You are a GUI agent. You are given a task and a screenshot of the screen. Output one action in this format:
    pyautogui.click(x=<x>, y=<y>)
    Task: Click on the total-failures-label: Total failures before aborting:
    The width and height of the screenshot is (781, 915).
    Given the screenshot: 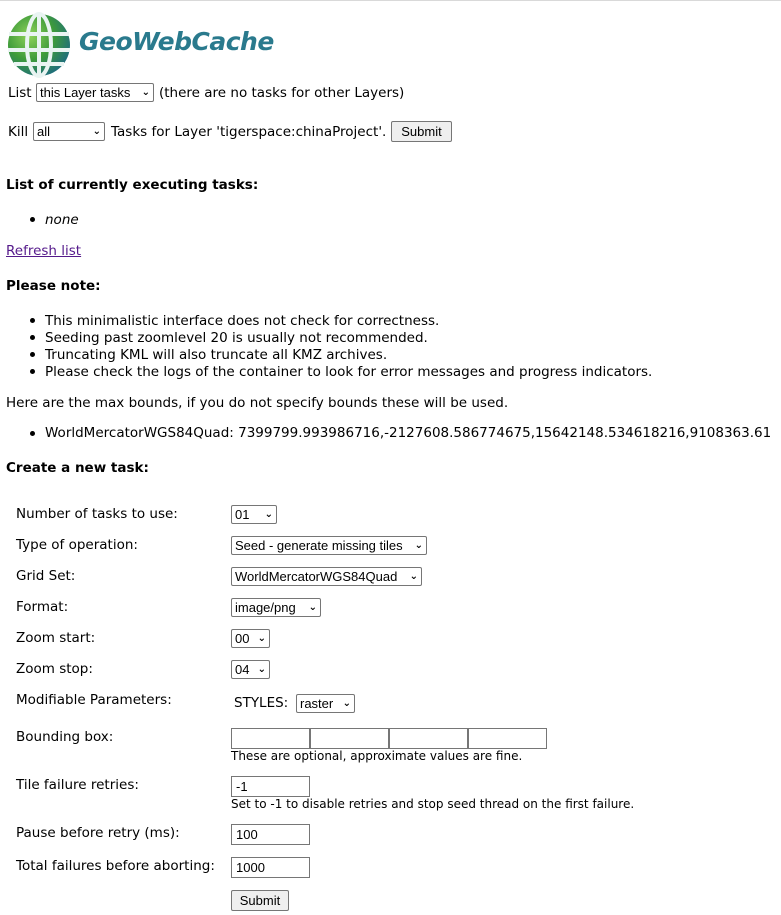 What is the action you would take?
    pyautogui.click(x=115, y=866)
    